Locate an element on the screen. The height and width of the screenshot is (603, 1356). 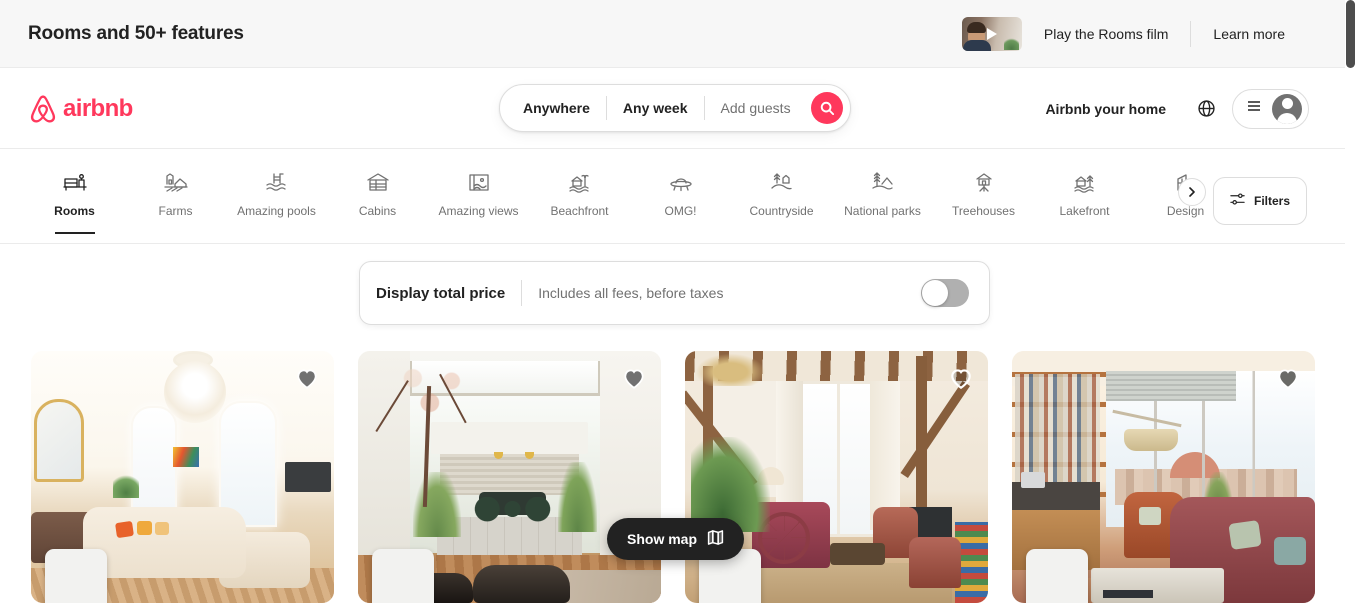
user-avatar-icon is located at coordinates (1287, 108).